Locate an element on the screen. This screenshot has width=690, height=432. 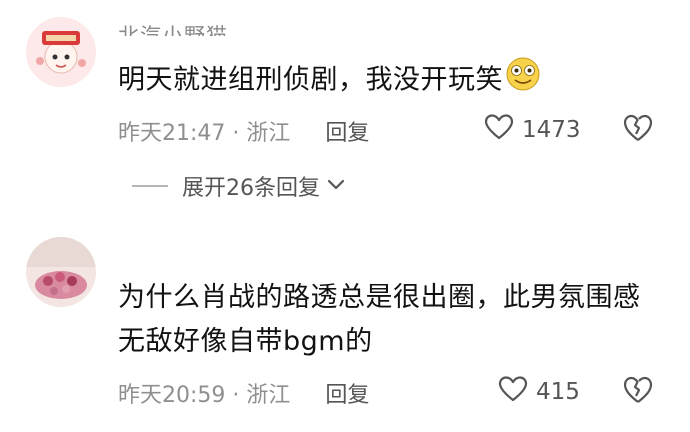
comment-meta: 昨天21:47 · 浙江 回复 is located at coordinates (243, 131).